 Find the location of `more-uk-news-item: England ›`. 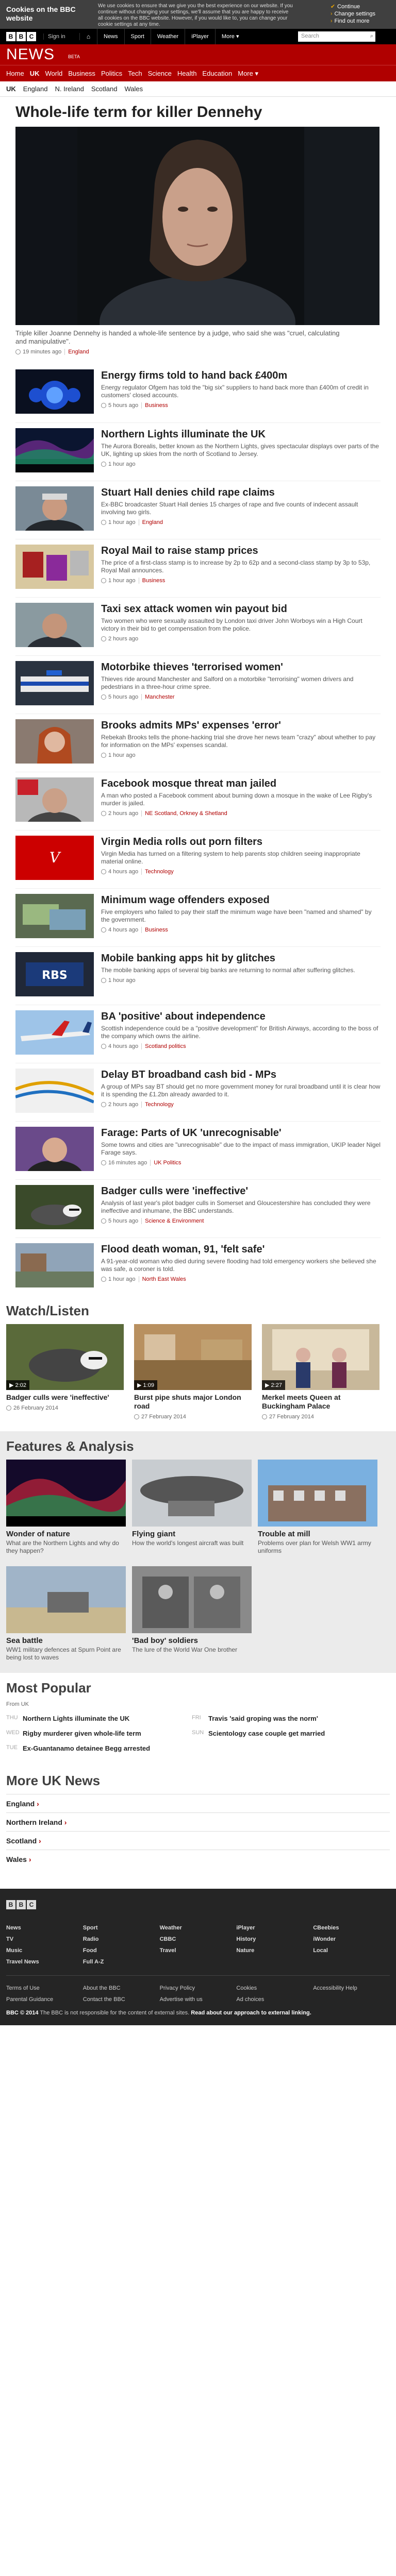

more-uk-news-item: England › is located at coordinates (198, 1803).